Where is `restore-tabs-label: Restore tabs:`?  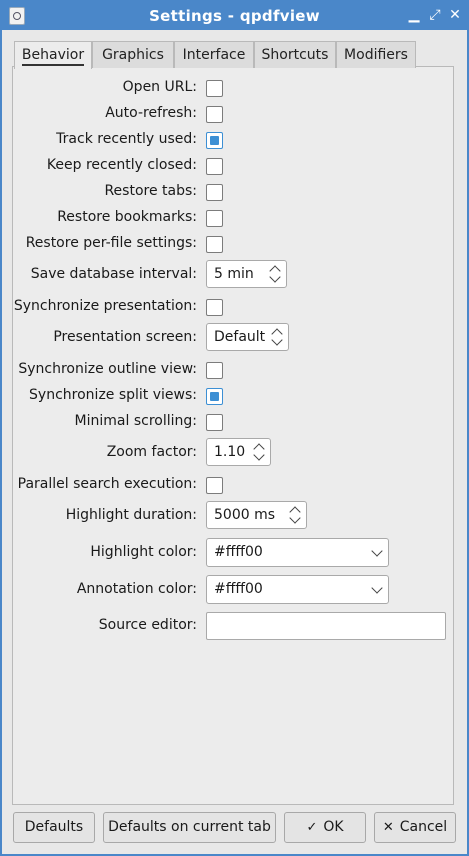 restore-tabs-label: Restore tabs: is located at coordinates (150, 191).